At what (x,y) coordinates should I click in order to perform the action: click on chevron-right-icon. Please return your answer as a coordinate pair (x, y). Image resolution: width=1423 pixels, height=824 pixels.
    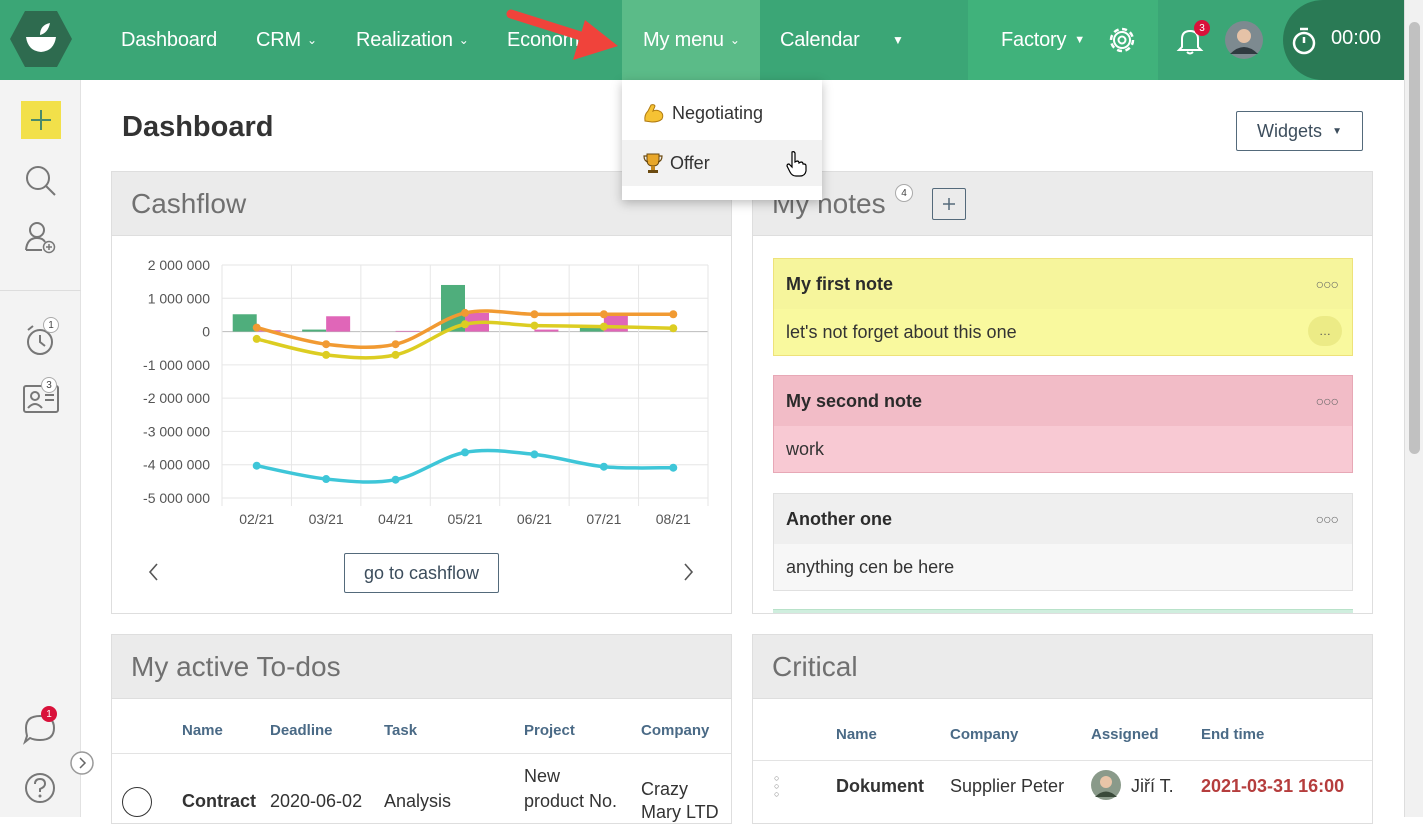
    Looking at the image, I should click on (688, 572).